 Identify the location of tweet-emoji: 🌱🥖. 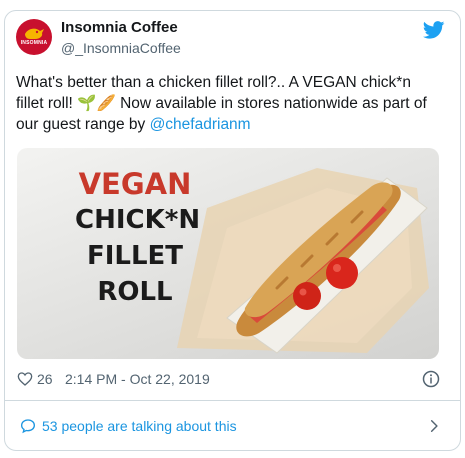
(96, 103).